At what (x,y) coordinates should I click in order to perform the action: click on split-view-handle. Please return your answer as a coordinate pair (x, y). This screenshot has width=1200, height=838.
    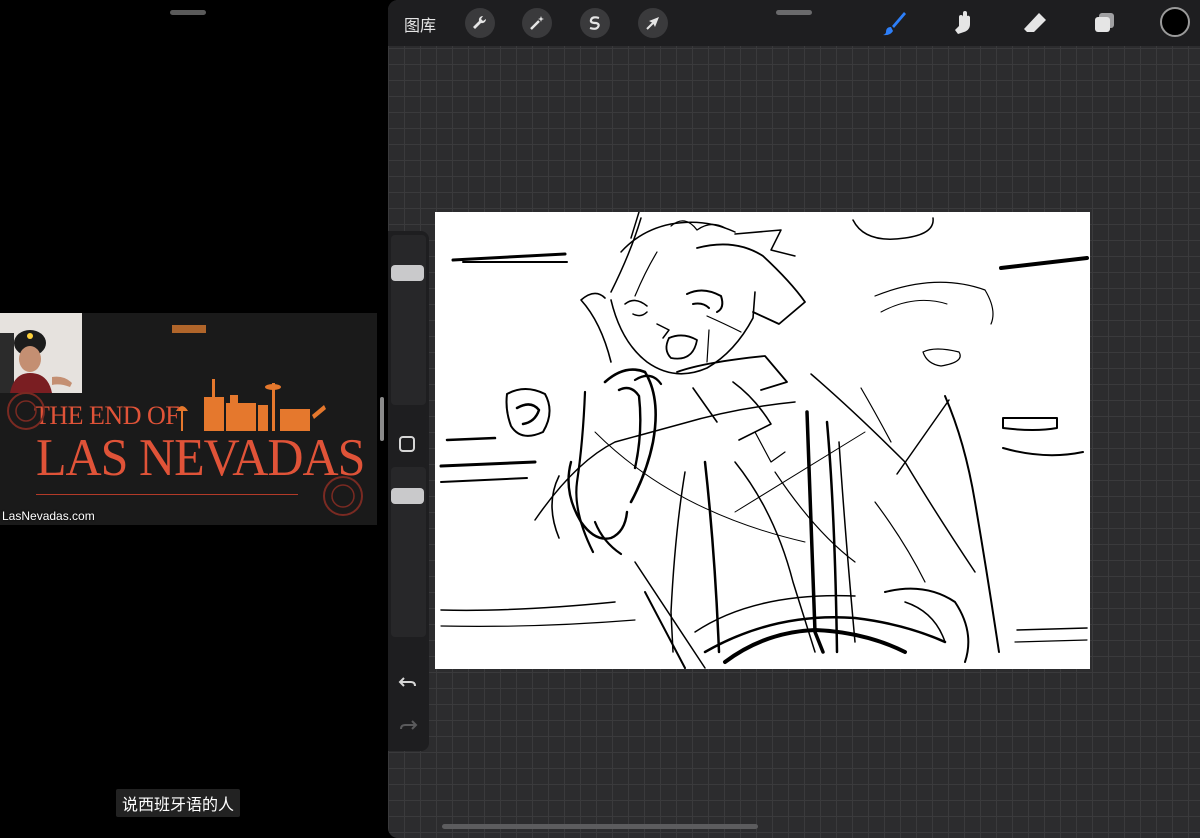
    Looking at the image, I should click on (188, 12).